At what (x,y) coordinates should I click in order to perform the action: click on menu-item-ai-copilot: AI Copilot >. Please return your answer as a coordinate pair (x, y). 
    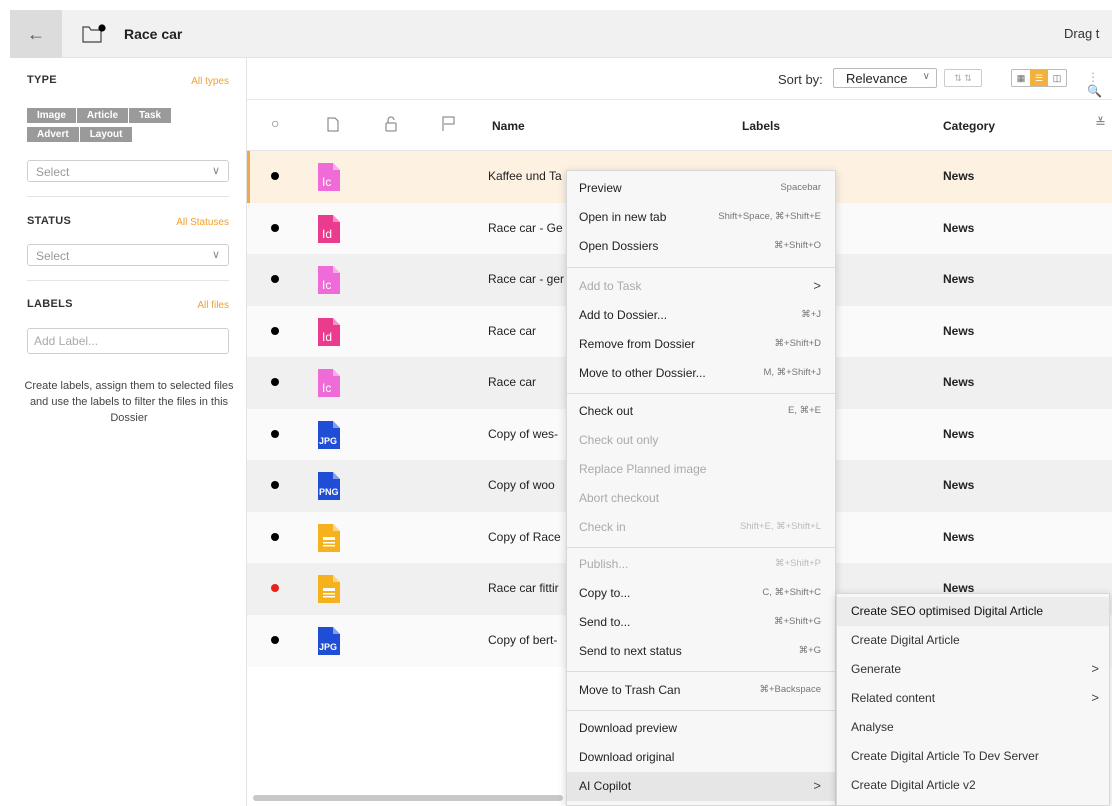
    Looking at the image, I should click on (701, 786).